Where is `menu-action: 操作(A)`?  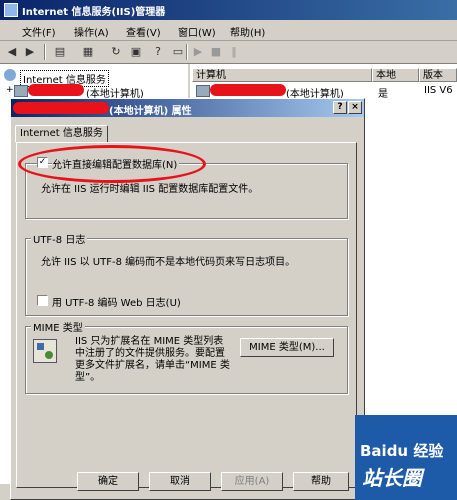
menu-action: 操作(A) is located at coordinates (91, 31).